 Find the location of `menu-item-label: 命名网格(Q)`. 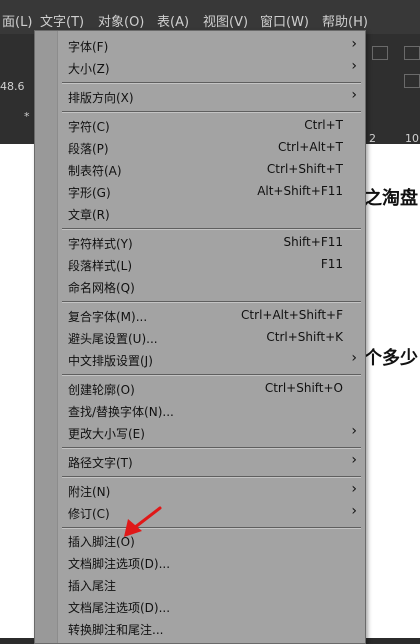

menu-item-label: 命名网格(Q) is located at coordinates (101, 288).